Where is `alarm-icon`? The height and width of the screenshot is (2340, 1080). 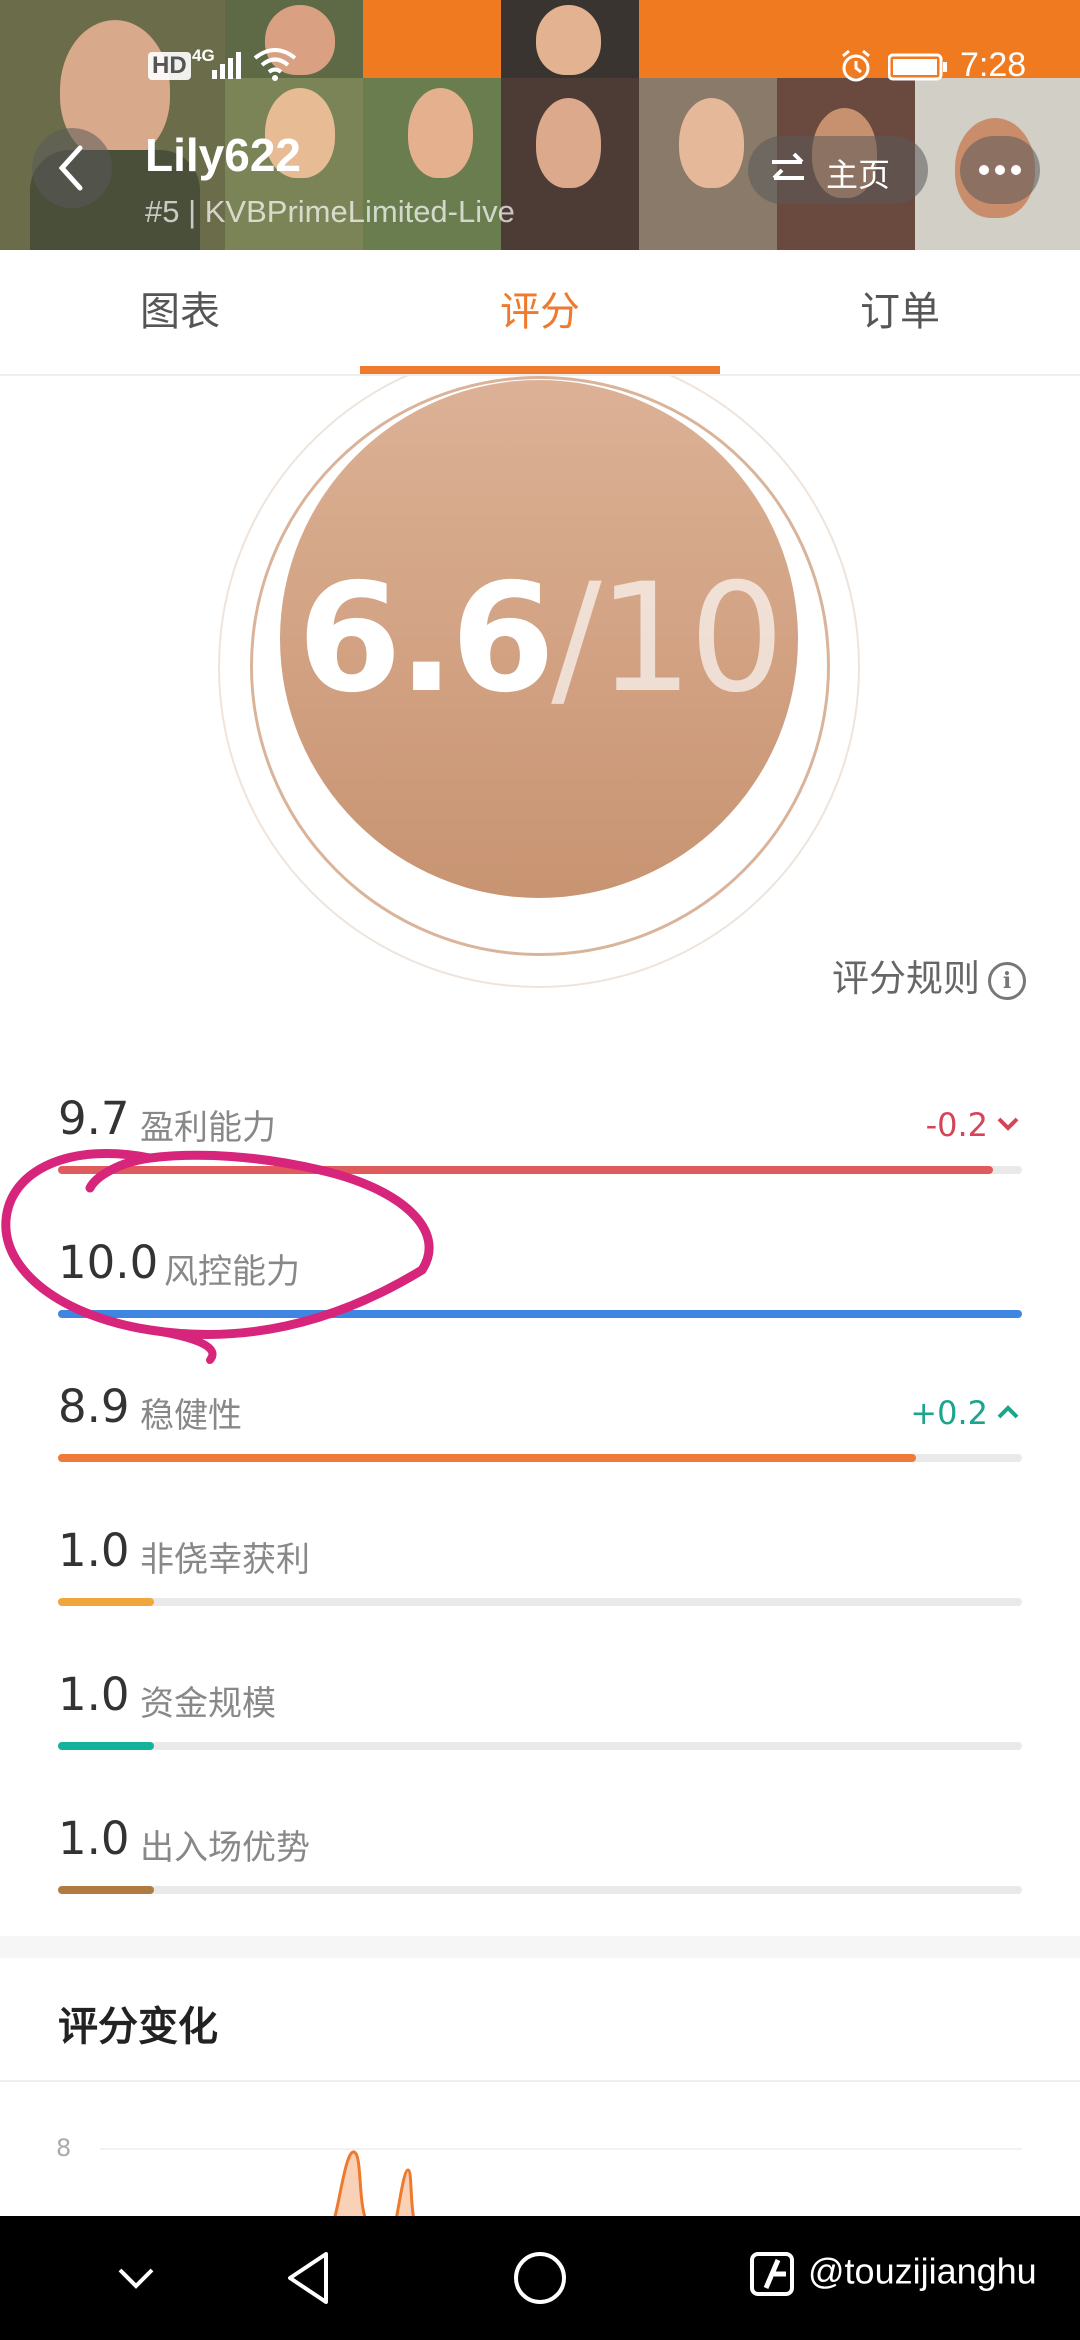
alarm-icon is located at coordinates (856, 66).